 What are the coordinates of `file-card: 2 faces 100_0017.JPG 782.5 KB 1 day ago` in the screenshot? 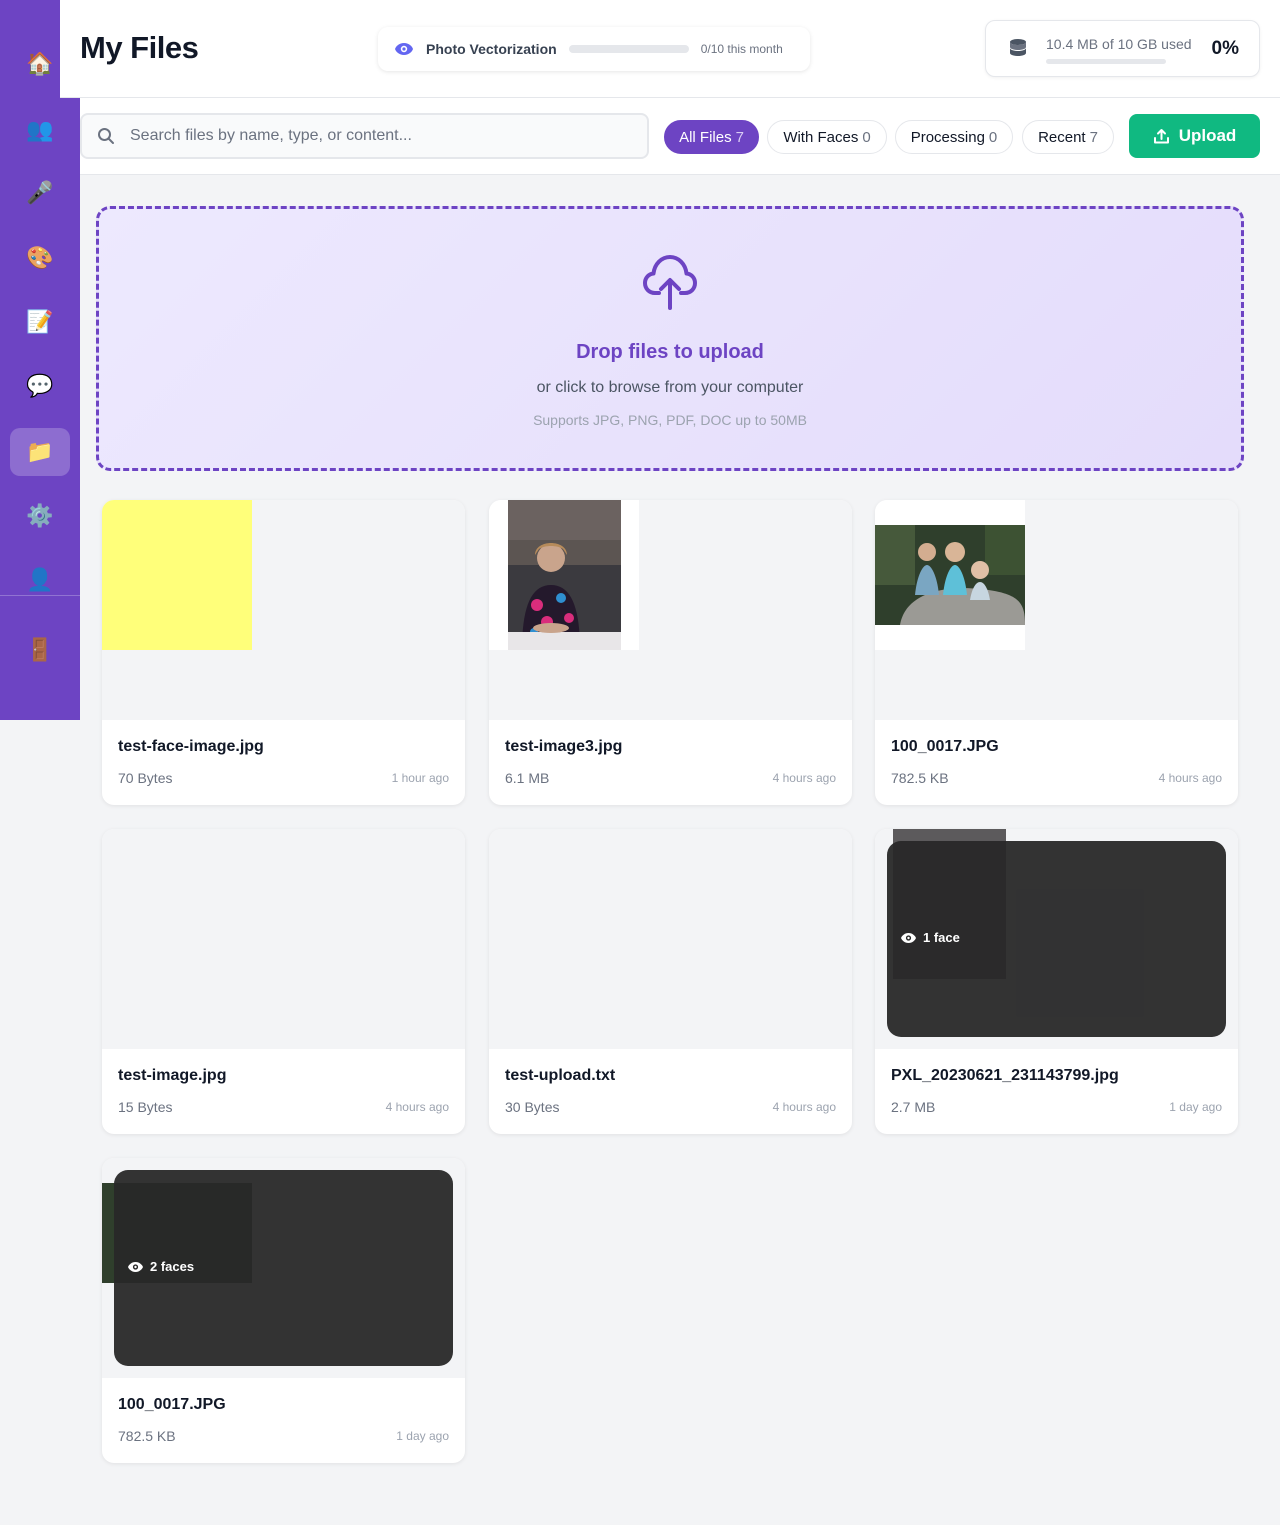 It's located at (283, 1310).